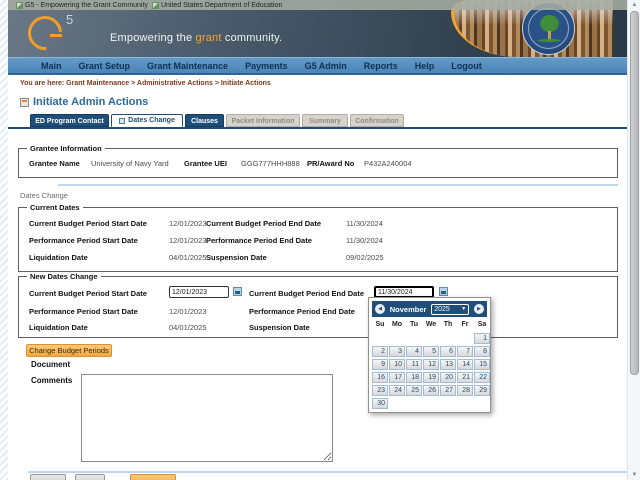  I want to click on performance-end-label: Performance Period End Date, so click(259, 240).